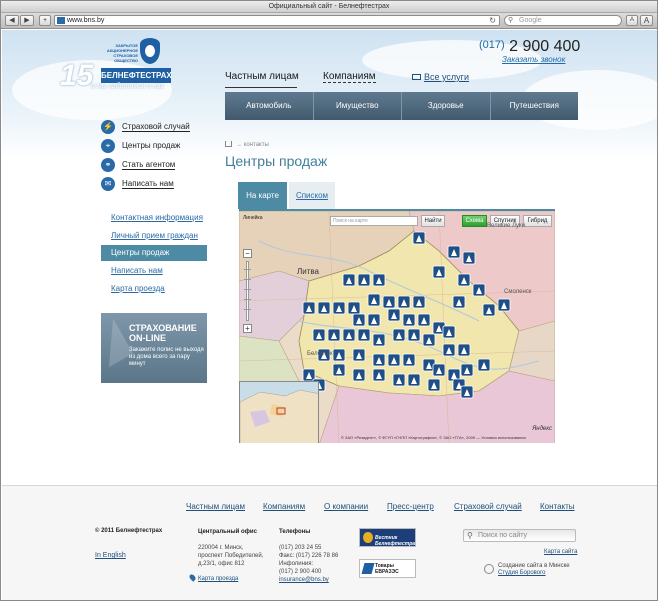 The image size is (658, 601). Describe the element at coordinates (519, 535) in the screenshot. I see `site-search-input: ⚲ Поиск по сайту` at that location.